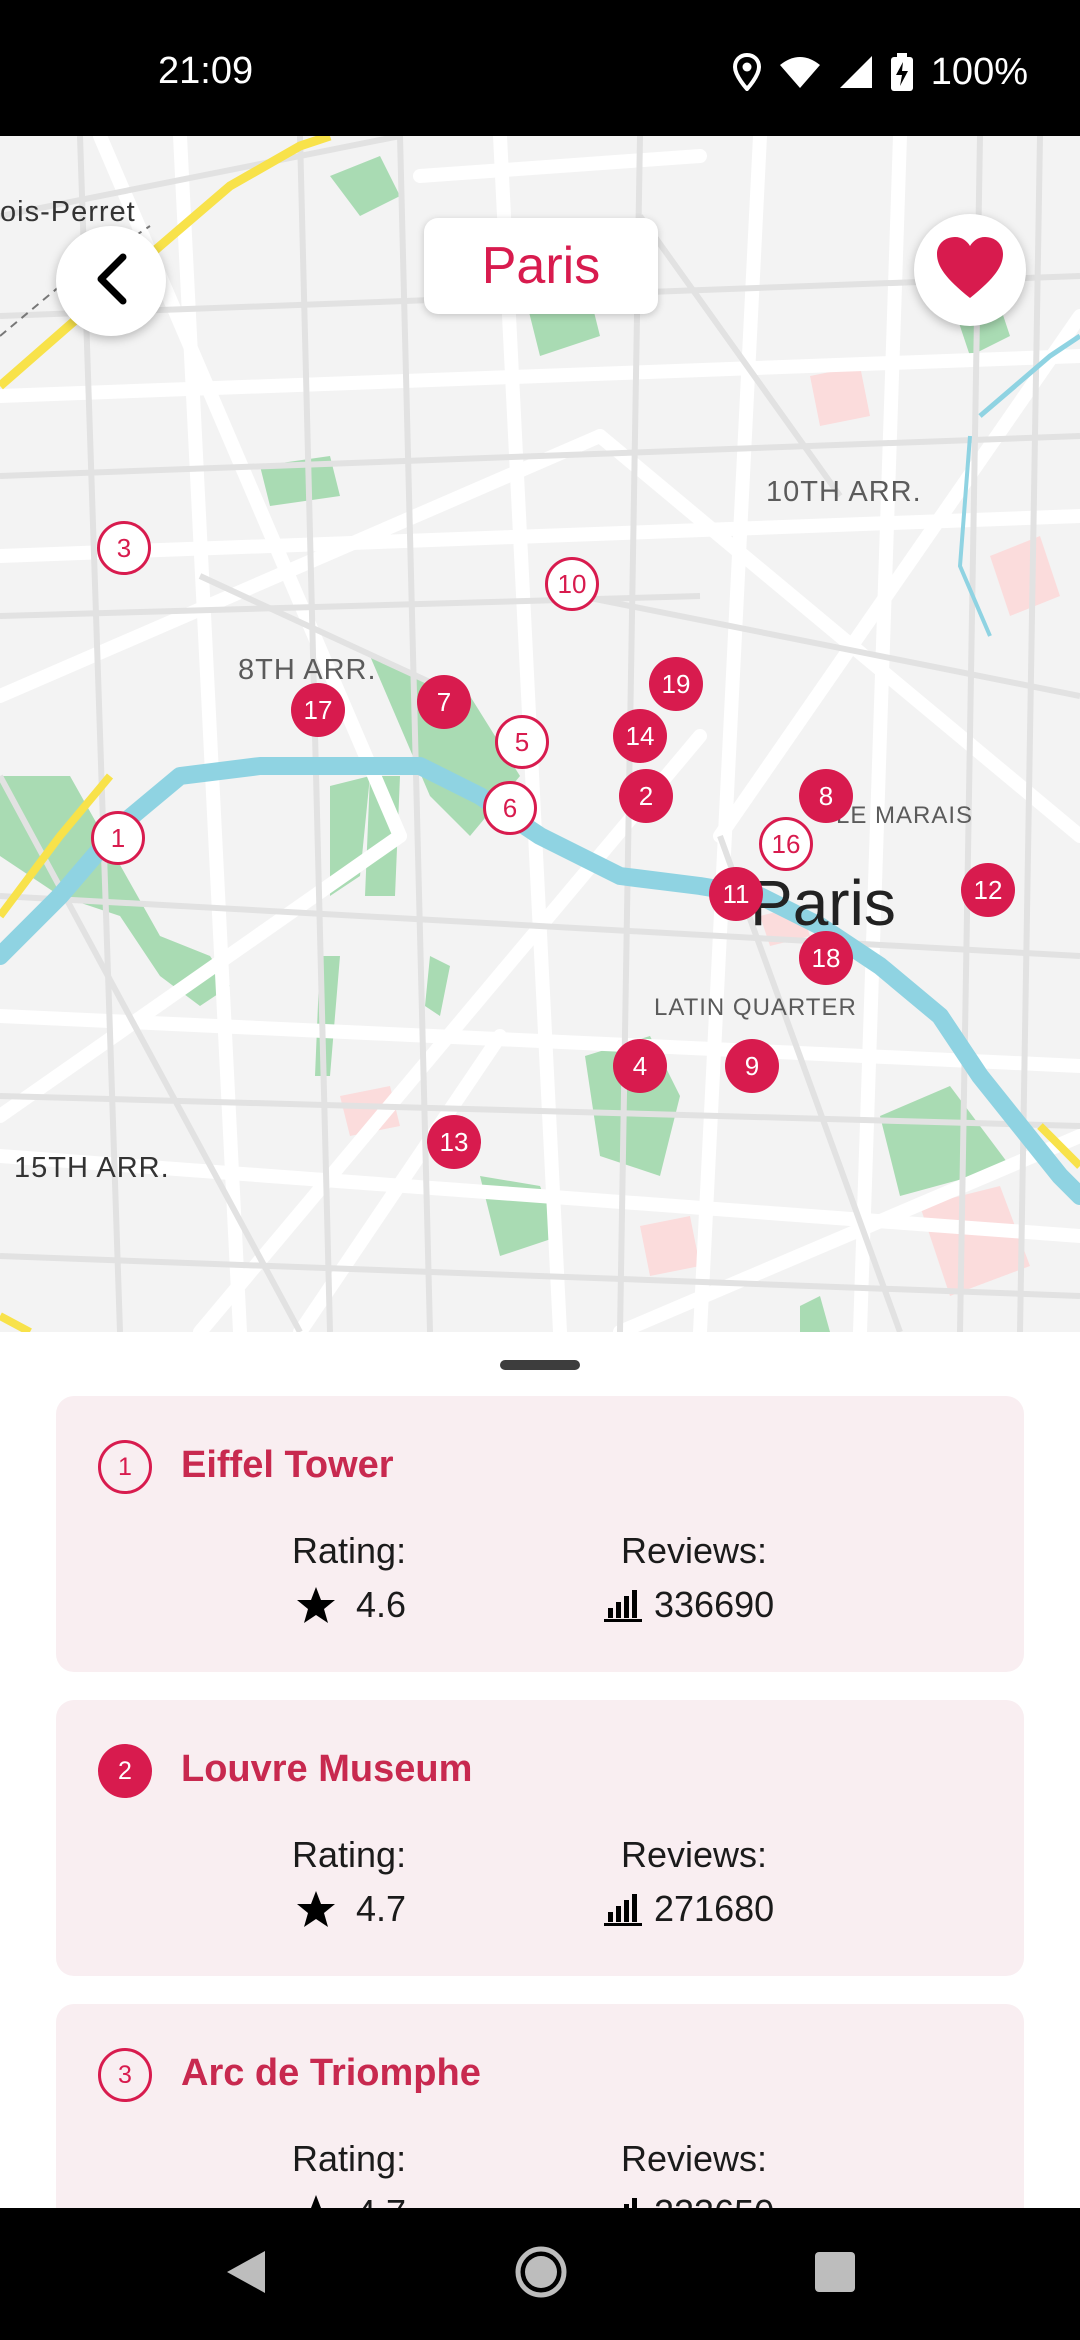 Image resolution: width=1080 pixels, height=2340 pixels. What do you see at coordinates (124, 548) in the screenshot?
I see `map-marker-3: 3` at bounding box center [124, 548].